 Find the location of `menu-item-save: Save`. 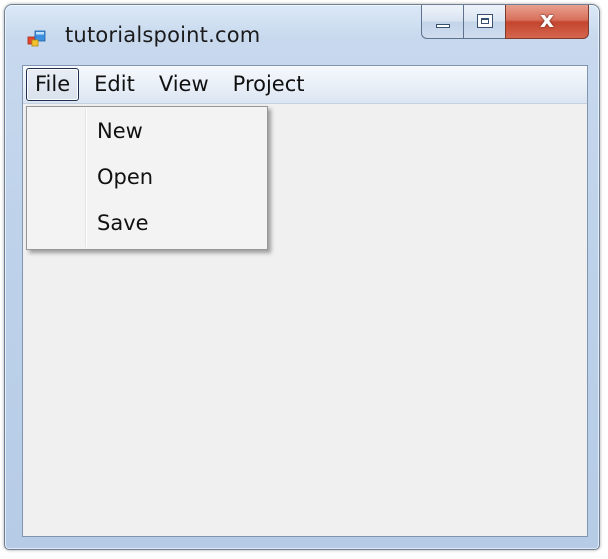

menu-item-save: Save is located at coordinates (123, 223).